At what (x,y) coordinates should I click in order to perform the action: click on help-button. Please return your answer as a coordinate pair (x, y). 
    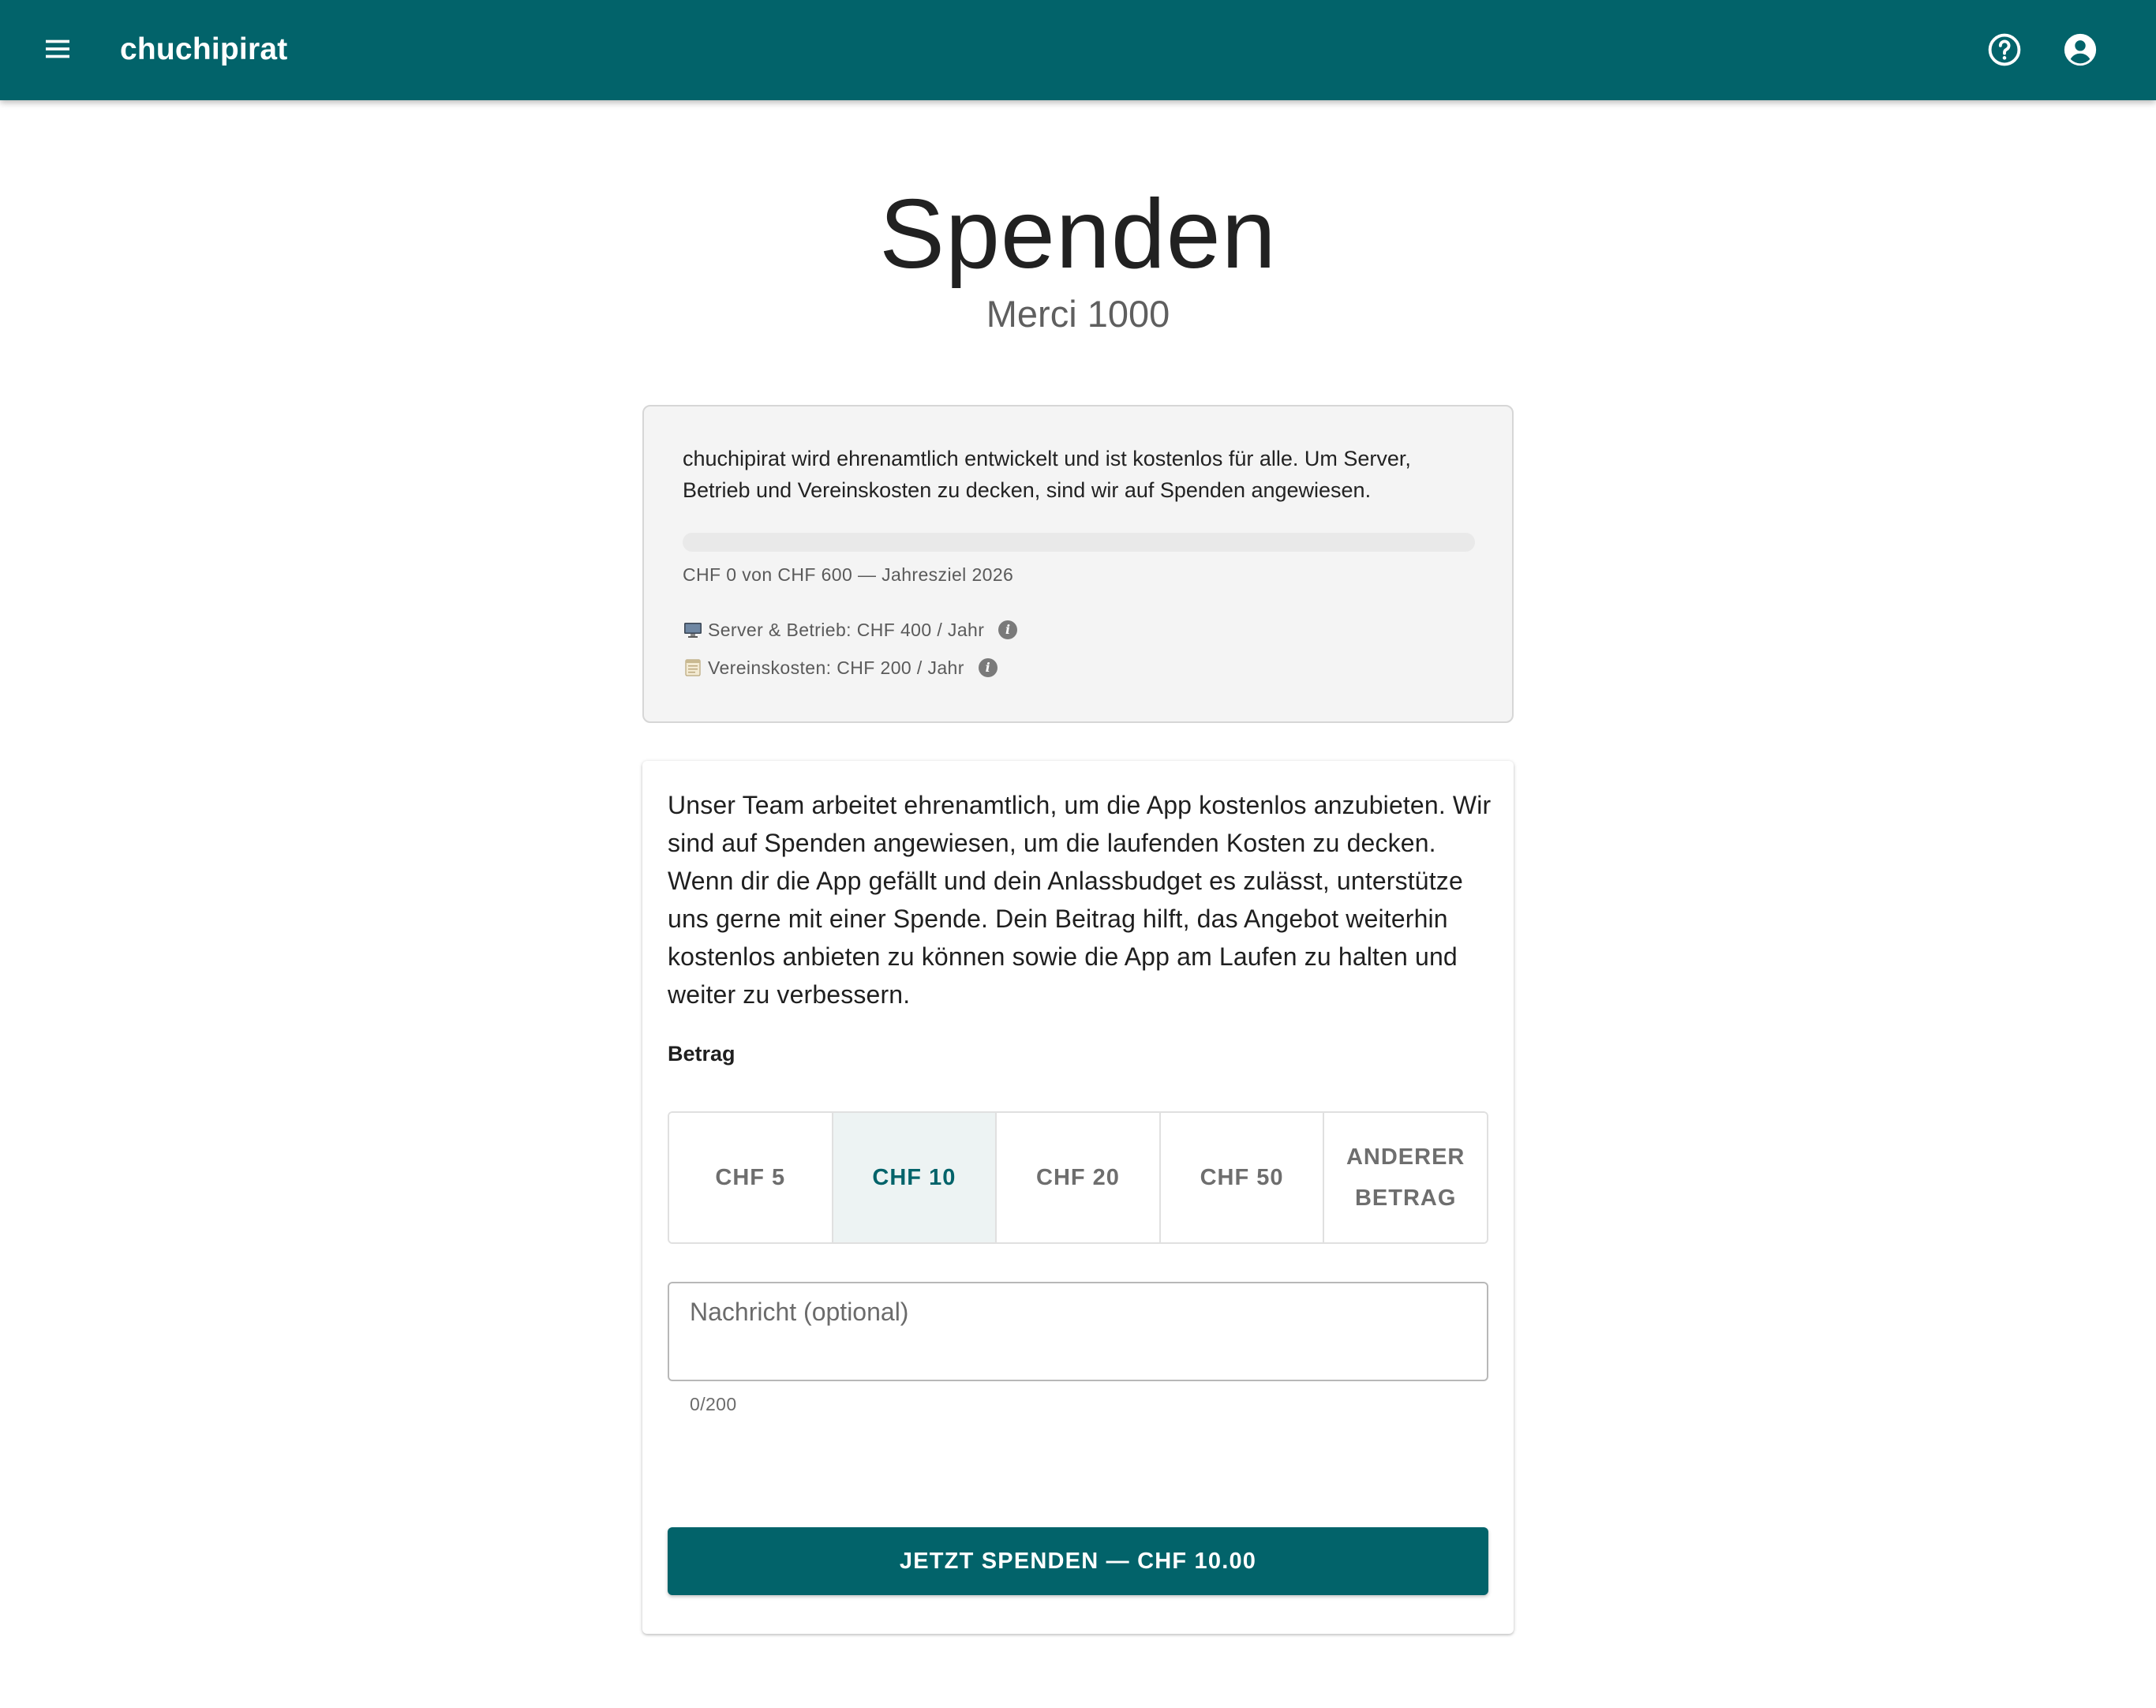
    Looking at the image, I should click on (2005, 50).